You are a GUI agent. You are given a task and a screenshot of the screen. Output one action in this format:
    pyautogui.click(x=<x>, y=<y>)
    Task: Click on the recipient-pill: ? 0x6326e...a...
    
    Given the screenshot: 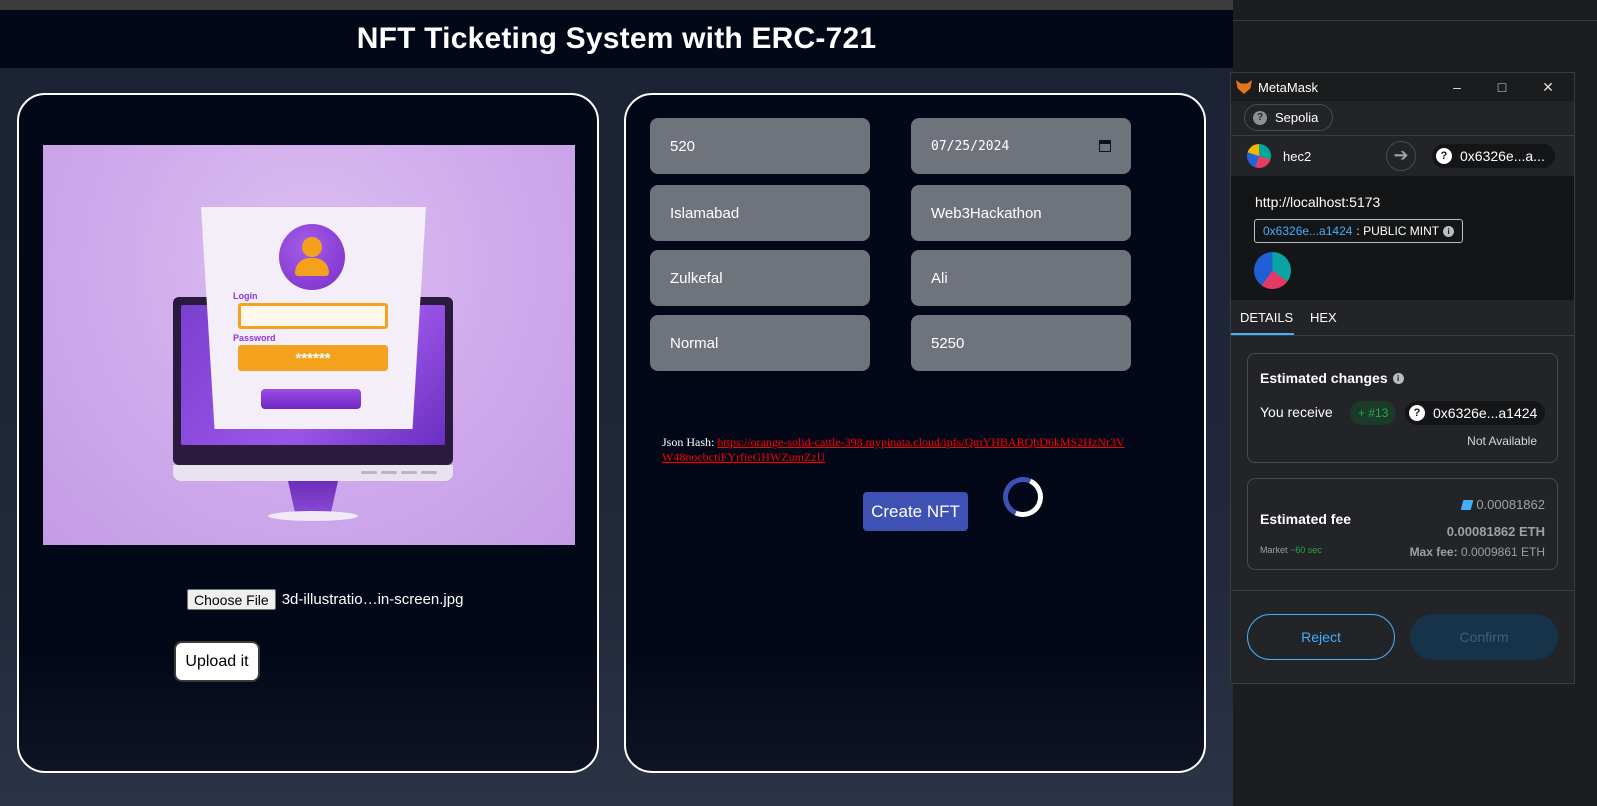 What is the action you would take?
    pyautogui.click(x=1493, y=156)
    